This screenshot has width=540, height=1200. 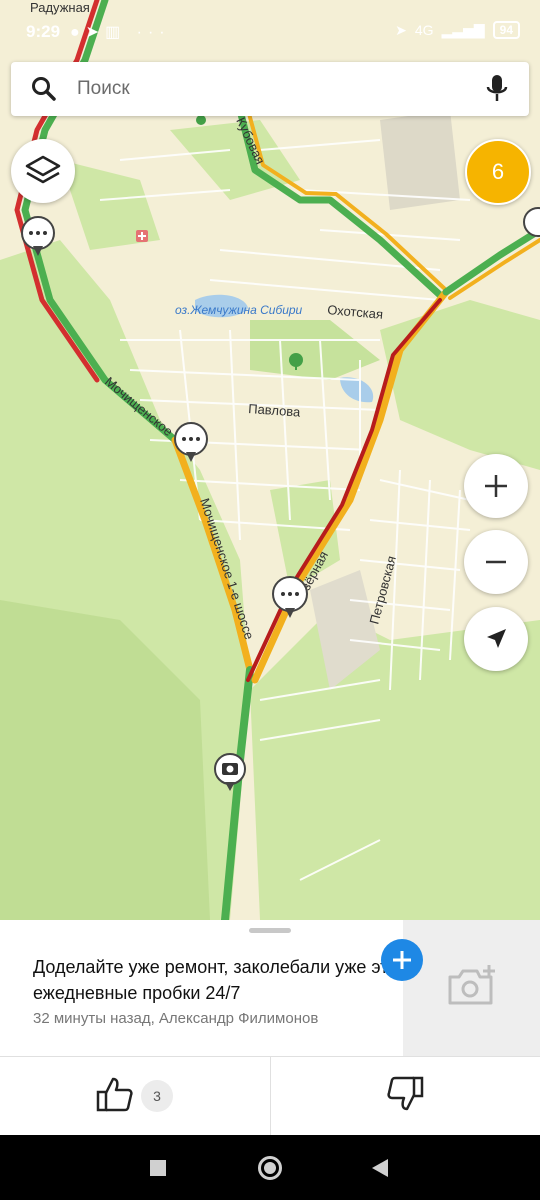 What do you see at coordinates (401, 29) in the screenshot?
I see `location-icon: ➤` at bounding box center [401, 29].